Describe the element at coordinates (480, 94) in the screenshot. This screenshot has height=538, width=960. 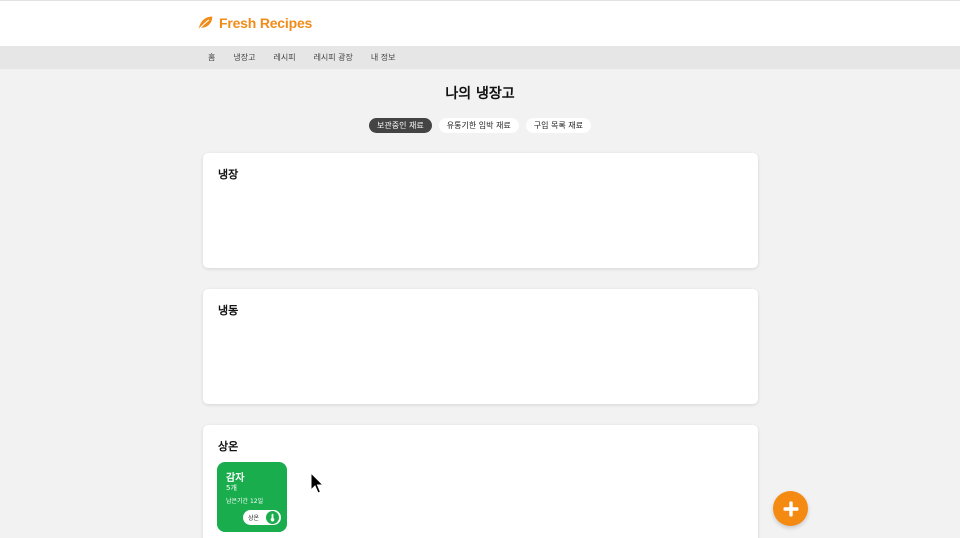
I see `page-title: 나의 냉장고` at that location.